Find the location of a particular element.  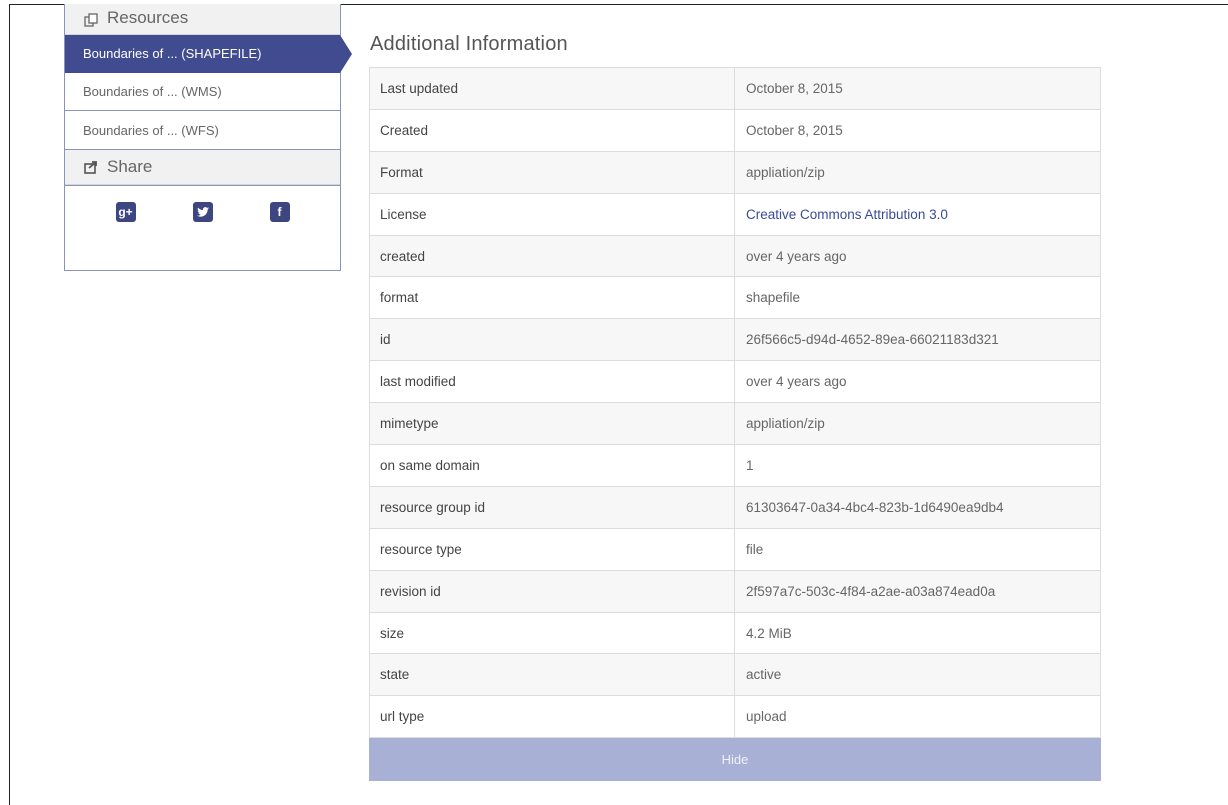

social-links: g+ f is located at coordinates (202, 215).